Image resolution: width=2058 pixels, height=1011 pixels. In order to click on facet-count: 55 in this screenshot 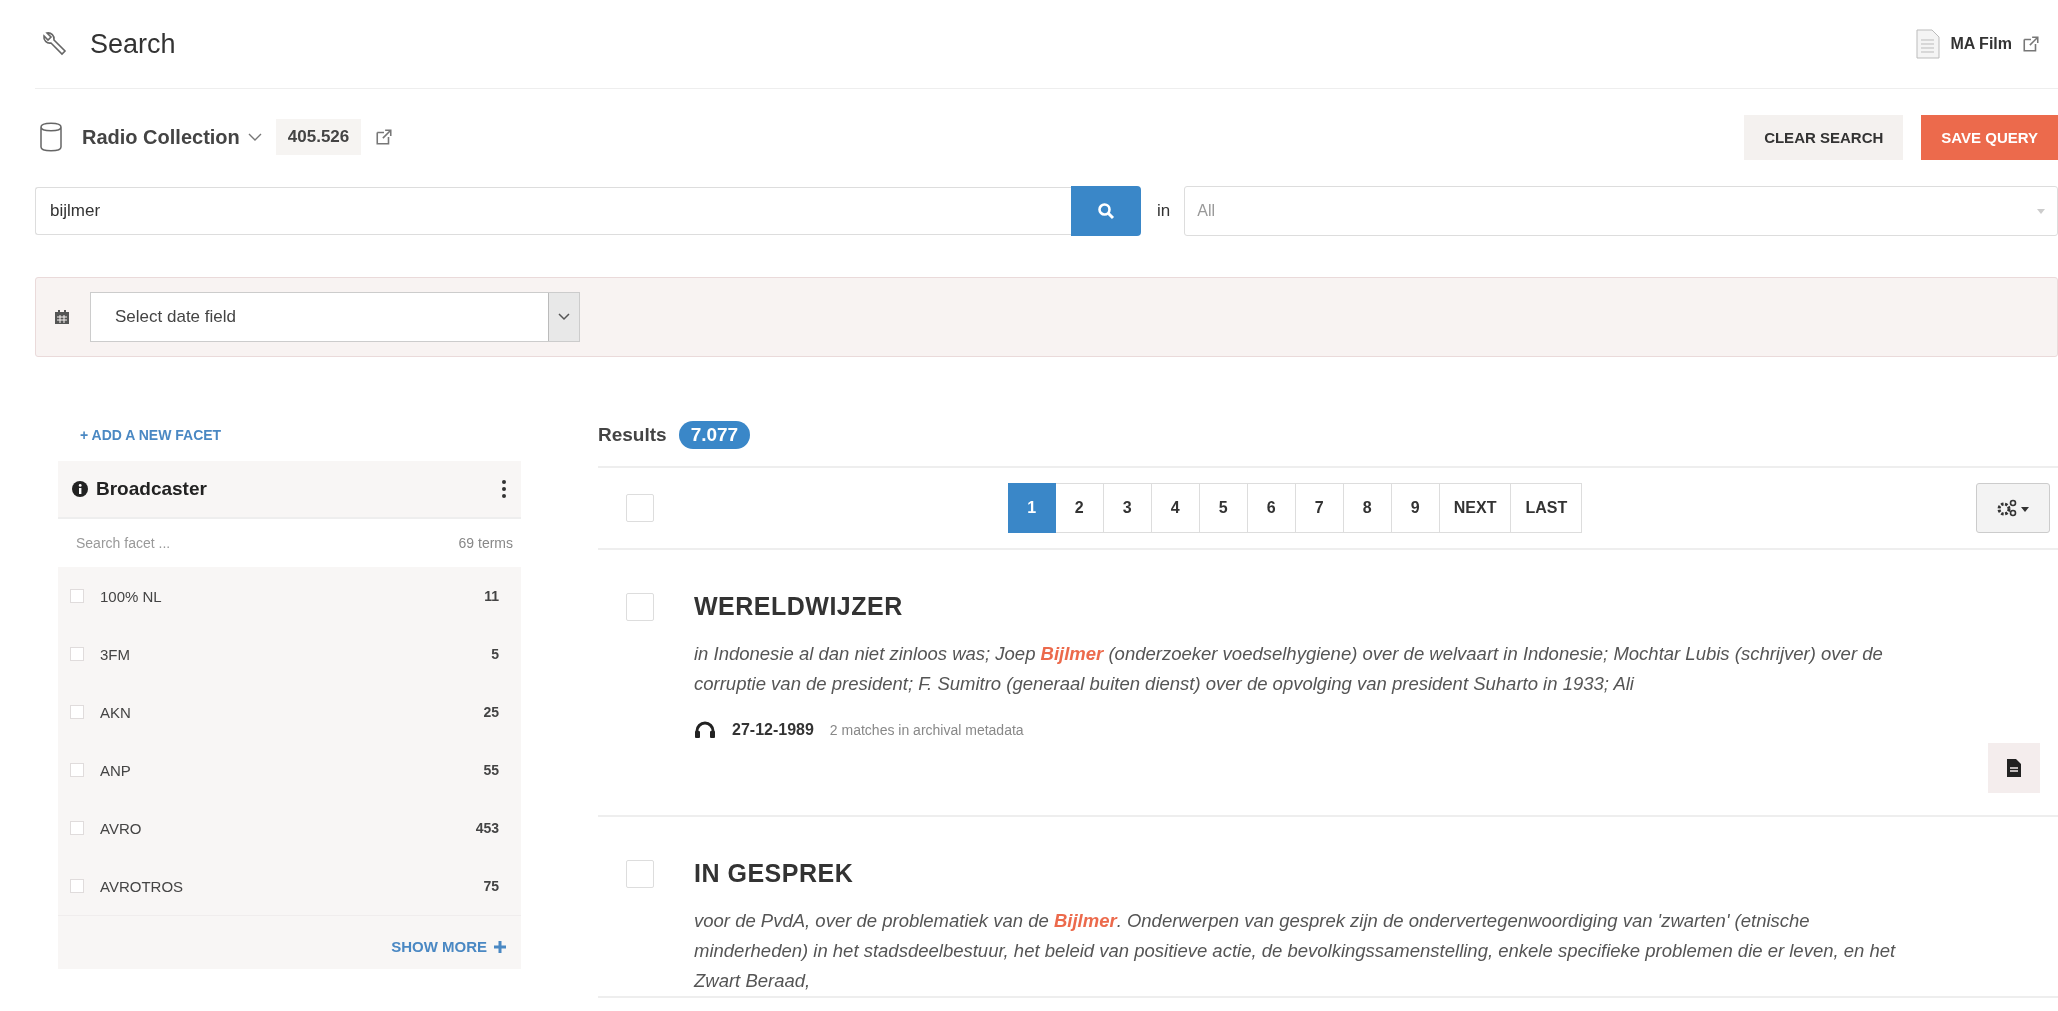, I will do `click(491, 770)`.